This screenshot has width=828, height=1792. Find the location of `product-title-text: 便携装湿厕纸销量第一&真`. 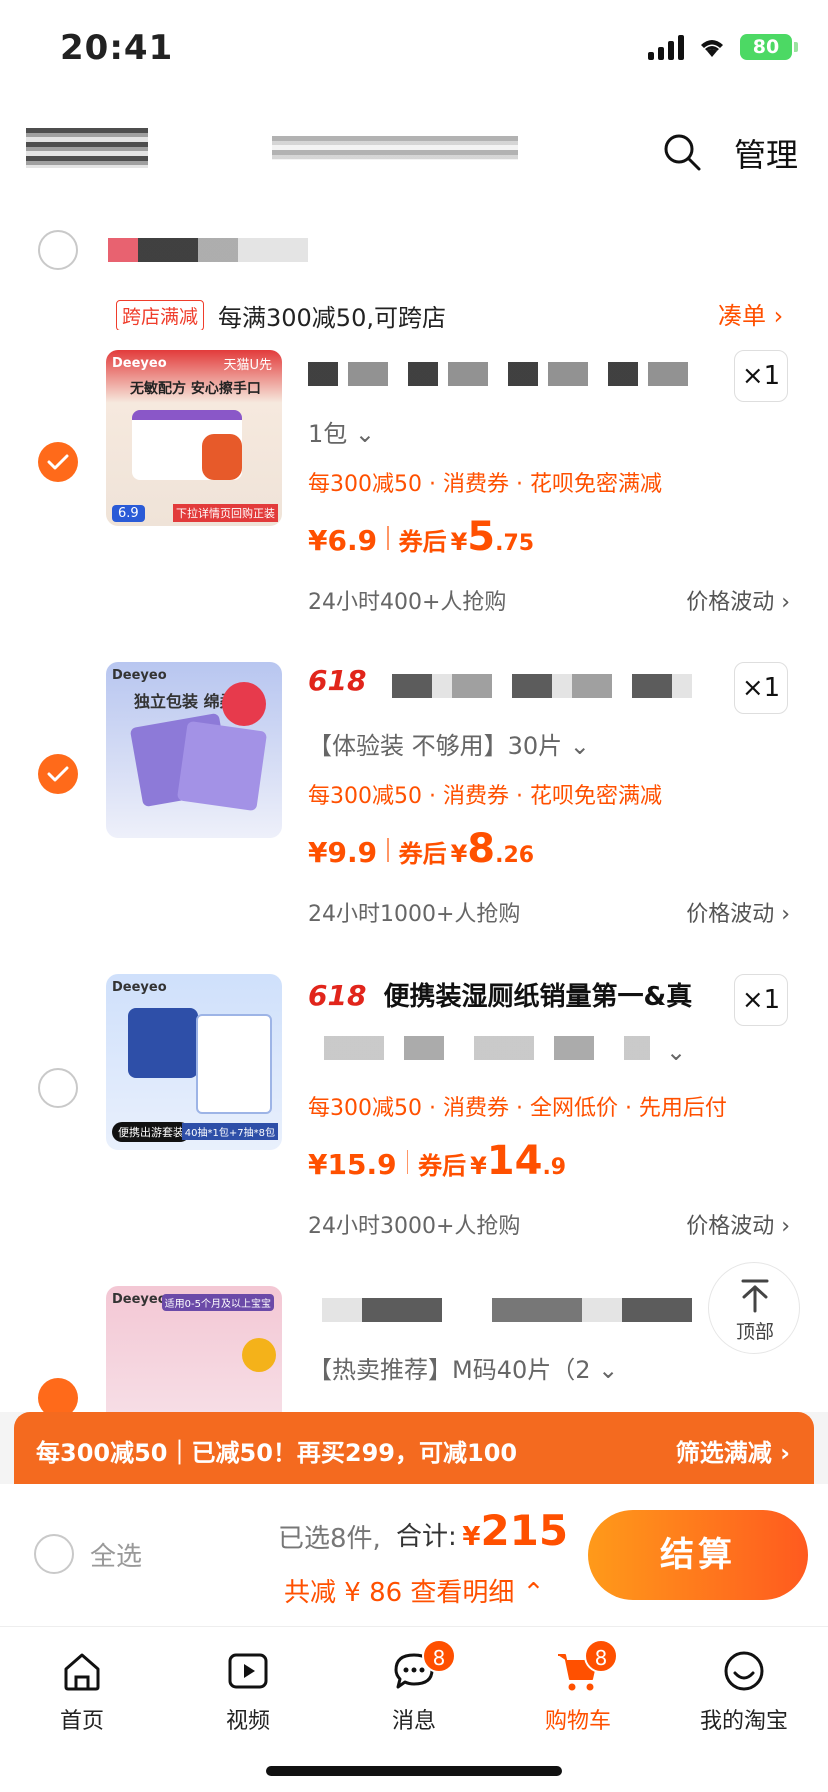

product-title-text: 便携装湿厕纸销量第一&真 is located at coordinates (538, 997).